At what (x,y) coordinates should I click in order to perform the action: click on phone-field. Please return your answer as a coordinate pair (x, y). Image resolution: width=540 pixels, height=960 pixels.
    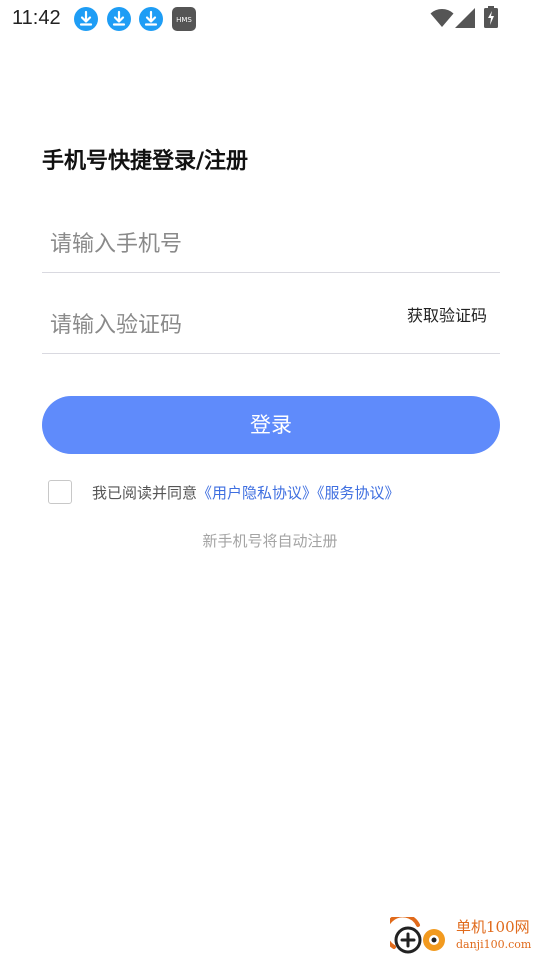
    Looking at the image, I should click on (271, 242).